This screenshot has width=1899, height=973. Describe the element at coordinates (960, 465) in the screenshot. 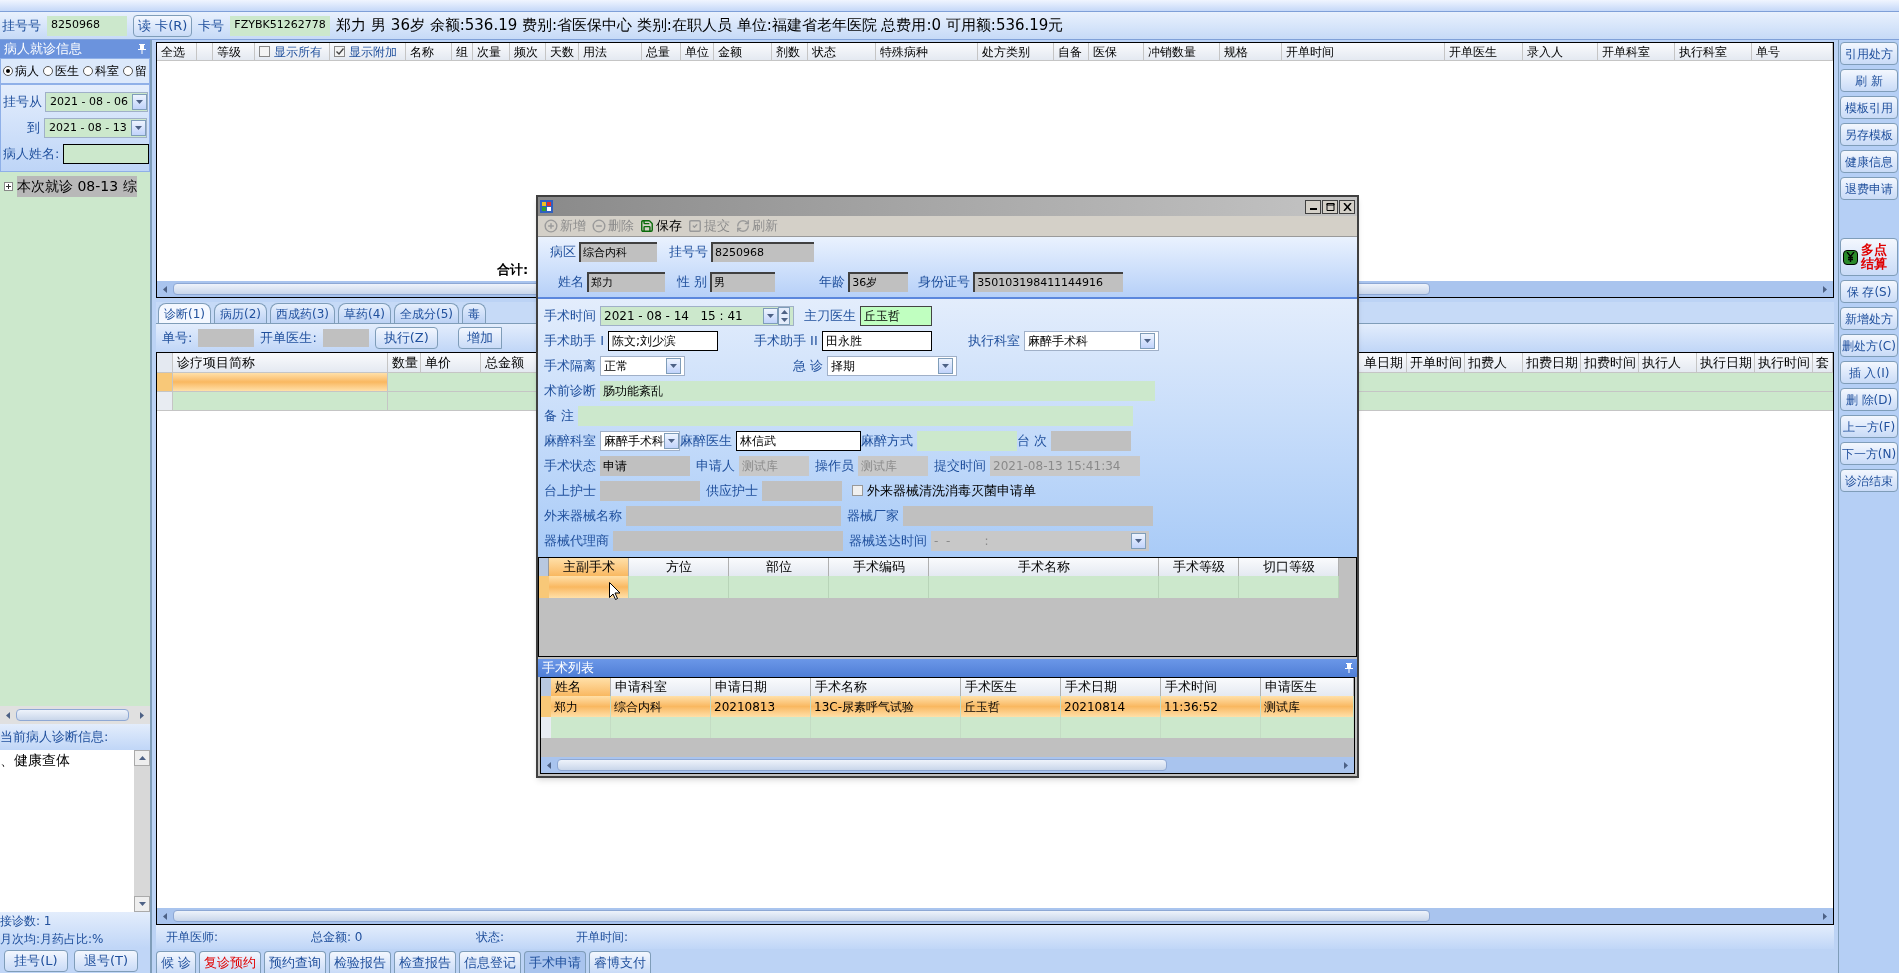

I see `field-label: 提交时间` at that location.